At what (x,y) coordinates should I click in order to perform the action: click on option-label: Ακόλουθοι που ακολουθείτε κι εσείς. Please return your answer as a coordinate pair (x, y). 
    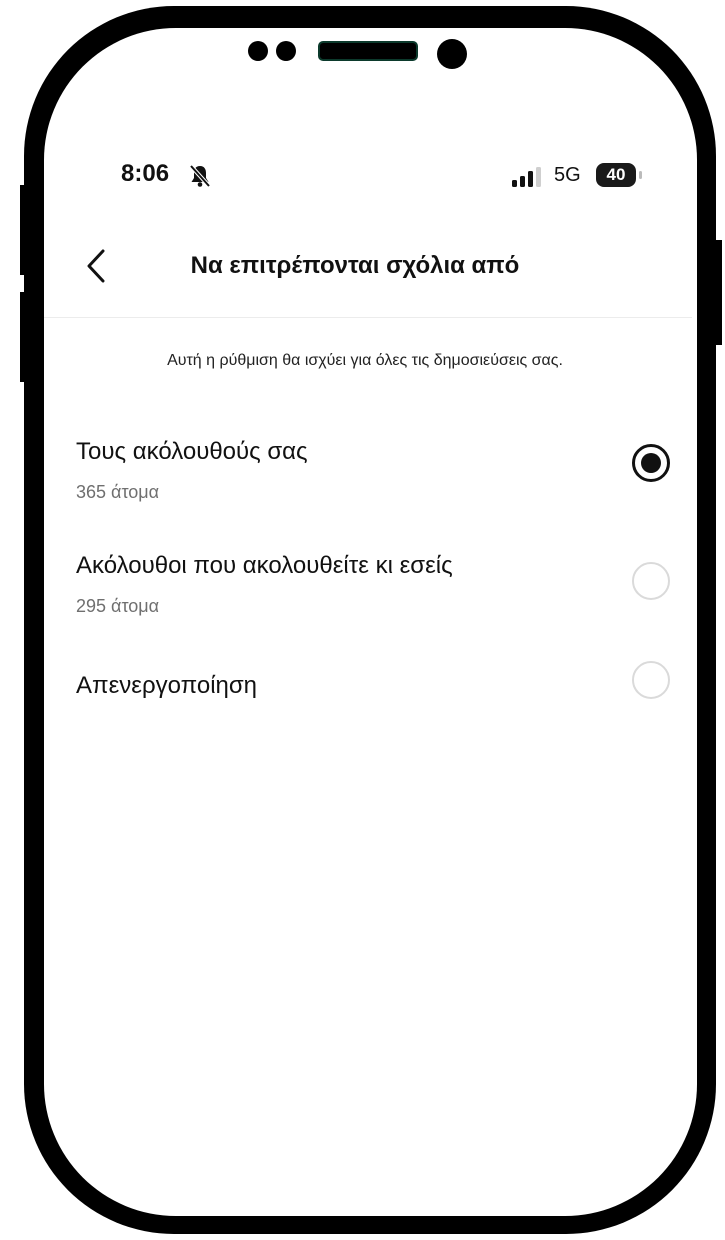
    Looking at the image, I should click on (264, 565).